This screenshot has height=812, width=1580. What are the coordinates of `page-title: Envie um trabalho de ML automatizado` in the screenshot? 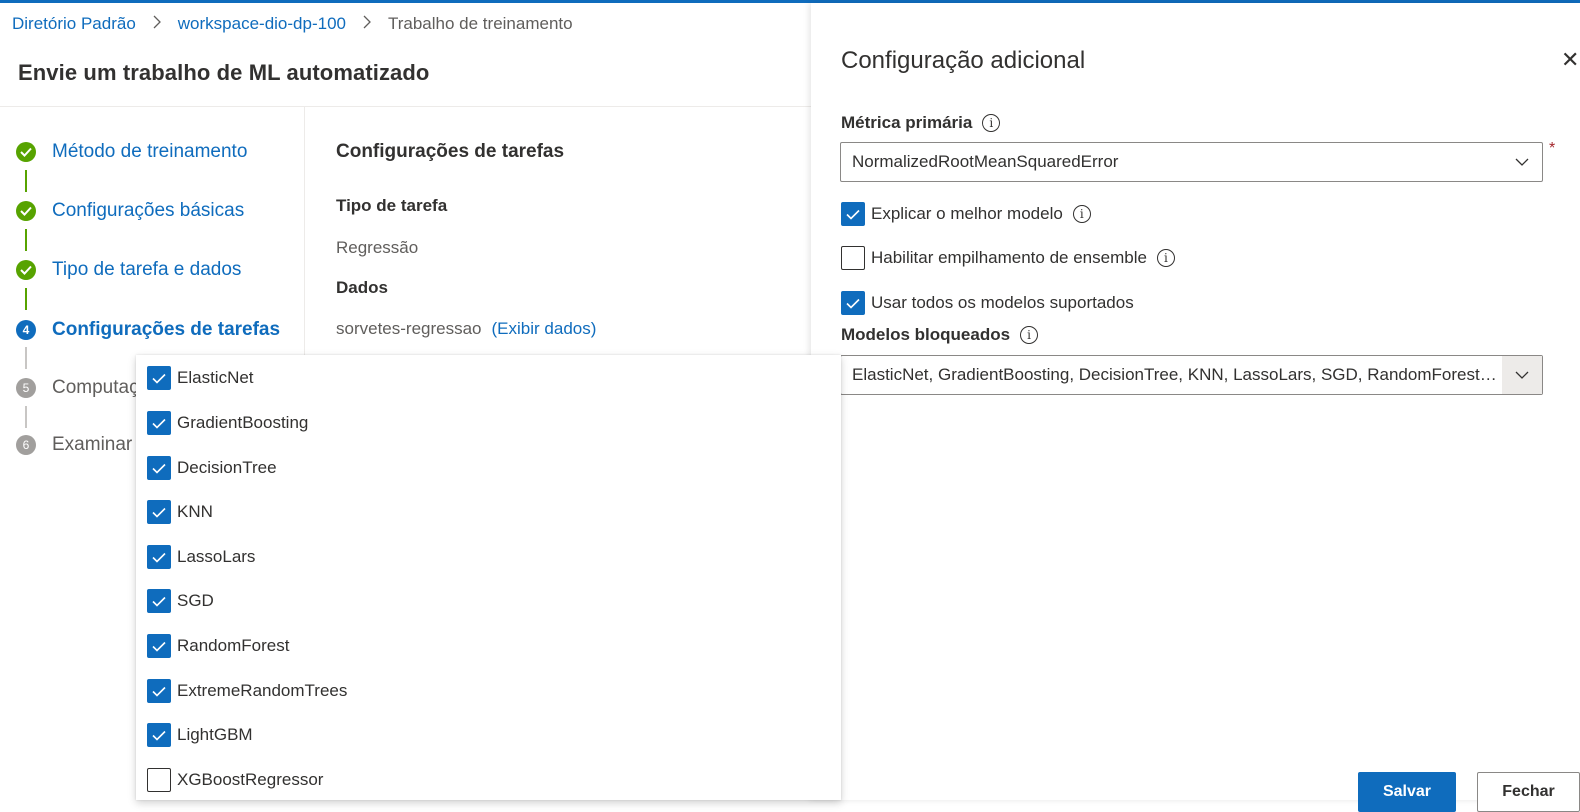 It's located at (224, 72).